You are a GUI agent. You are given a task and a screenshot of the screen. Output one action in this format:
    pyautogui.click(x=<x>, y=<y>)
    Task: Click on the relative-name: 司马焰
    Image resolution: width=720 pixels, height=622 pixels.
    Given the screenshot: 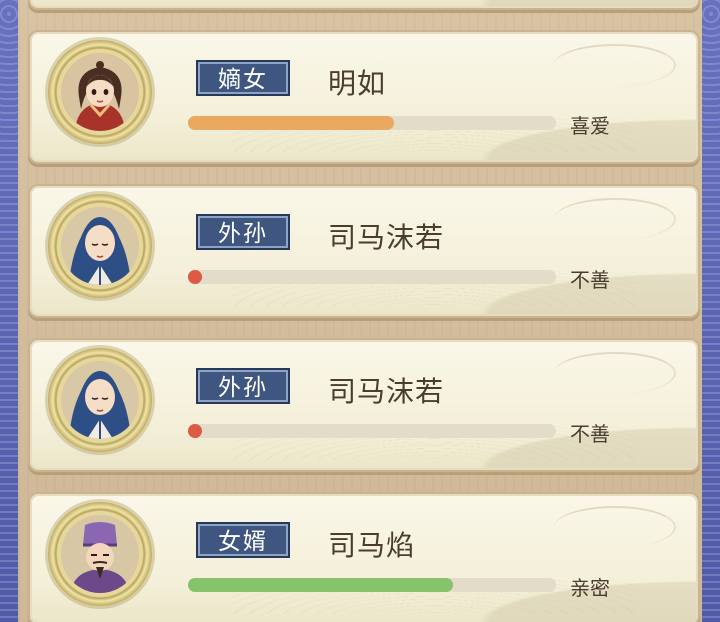 What is the action you would take?
    pyautogui.click(x=372, y=545)
    